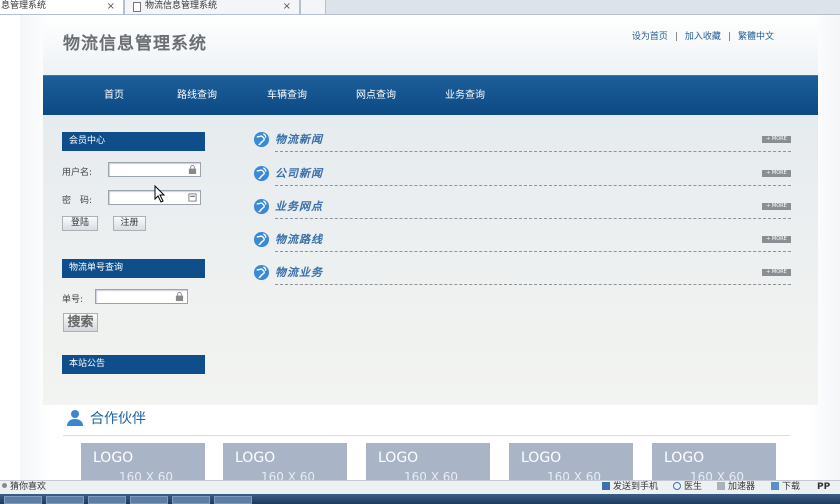  What do you see at coordinates (522, 241) in the screenshot?
I see `news-section-row: 物流路线 + MORE` at bounding box center [522, 241].